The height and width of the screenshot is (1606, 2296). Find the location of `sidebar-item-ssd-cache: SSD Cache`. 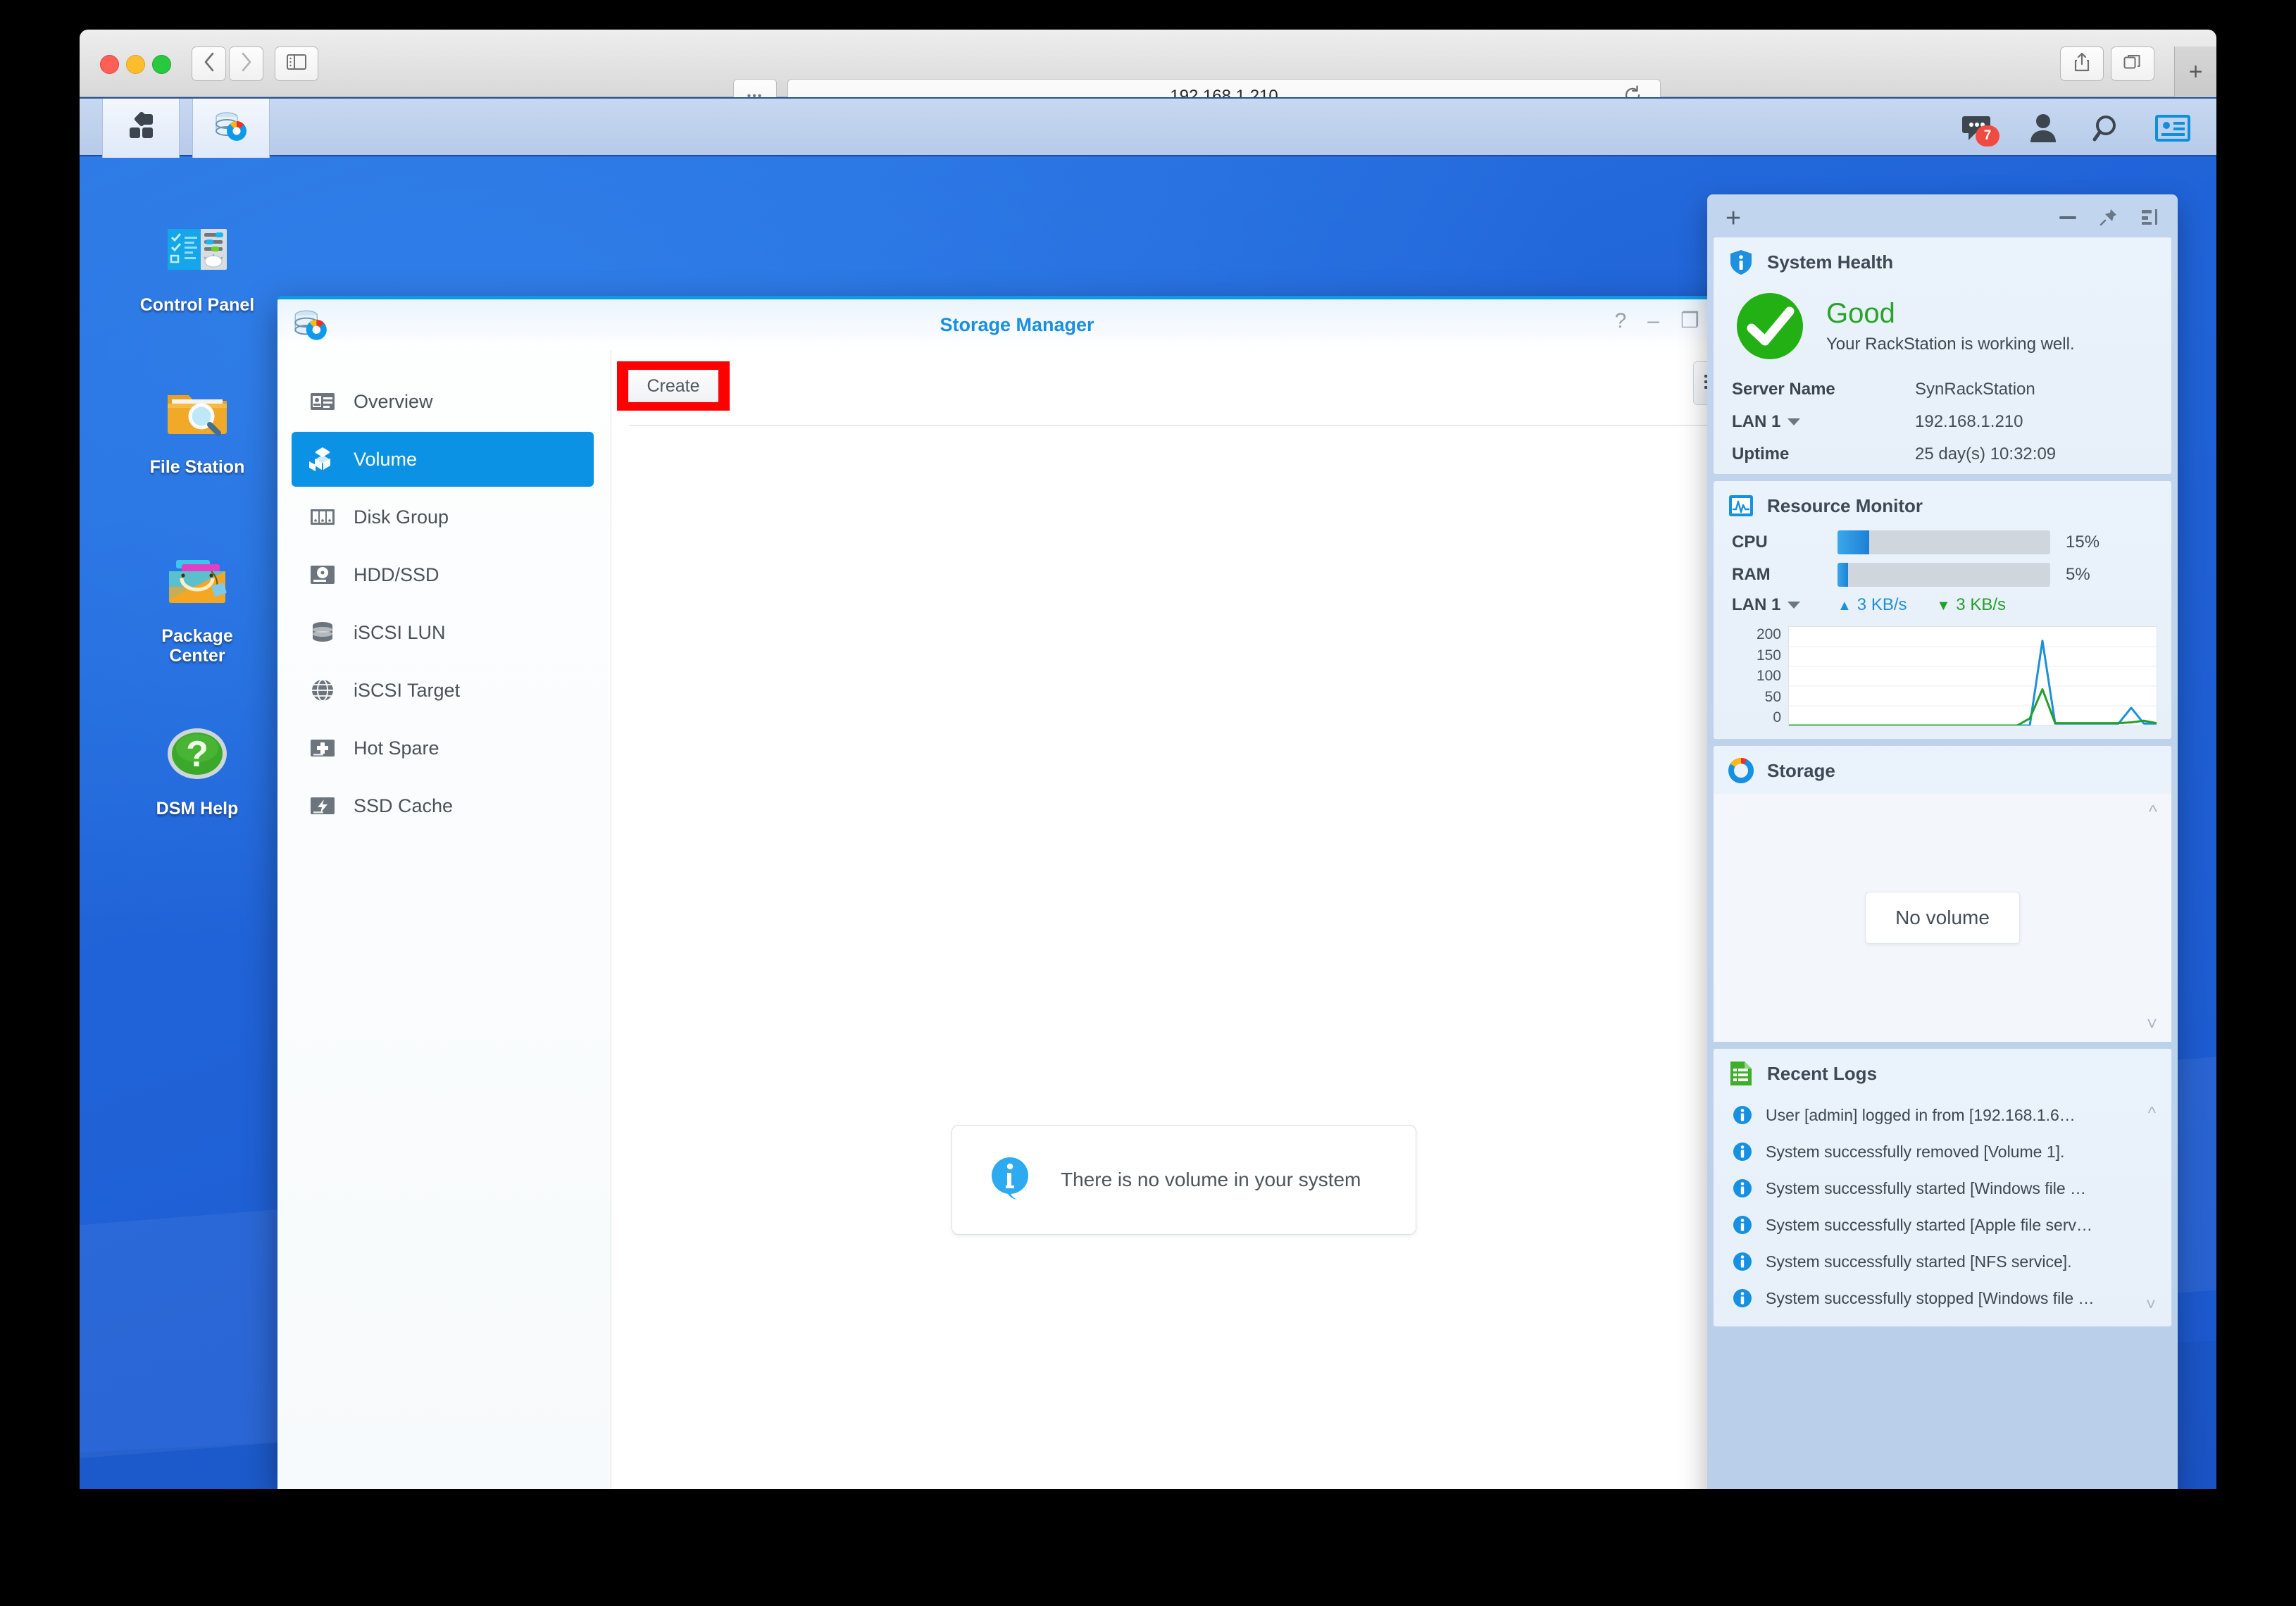

sidebar-item-ssd-cache: SSD Cache is located at coordinates (443, 805).